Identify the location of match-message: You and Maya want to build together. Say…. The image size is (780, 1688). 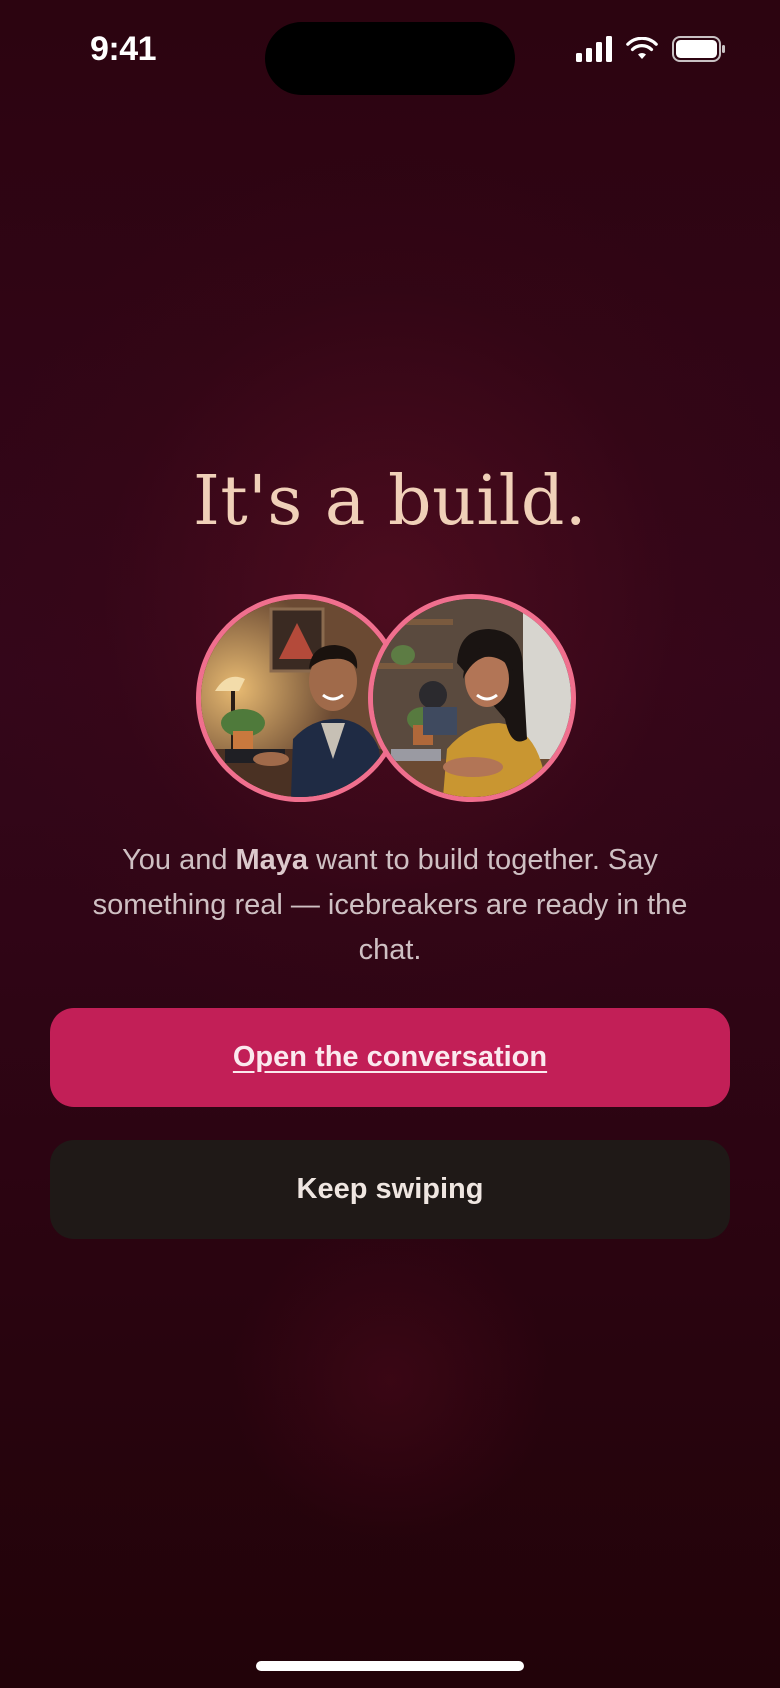
(390, 905).